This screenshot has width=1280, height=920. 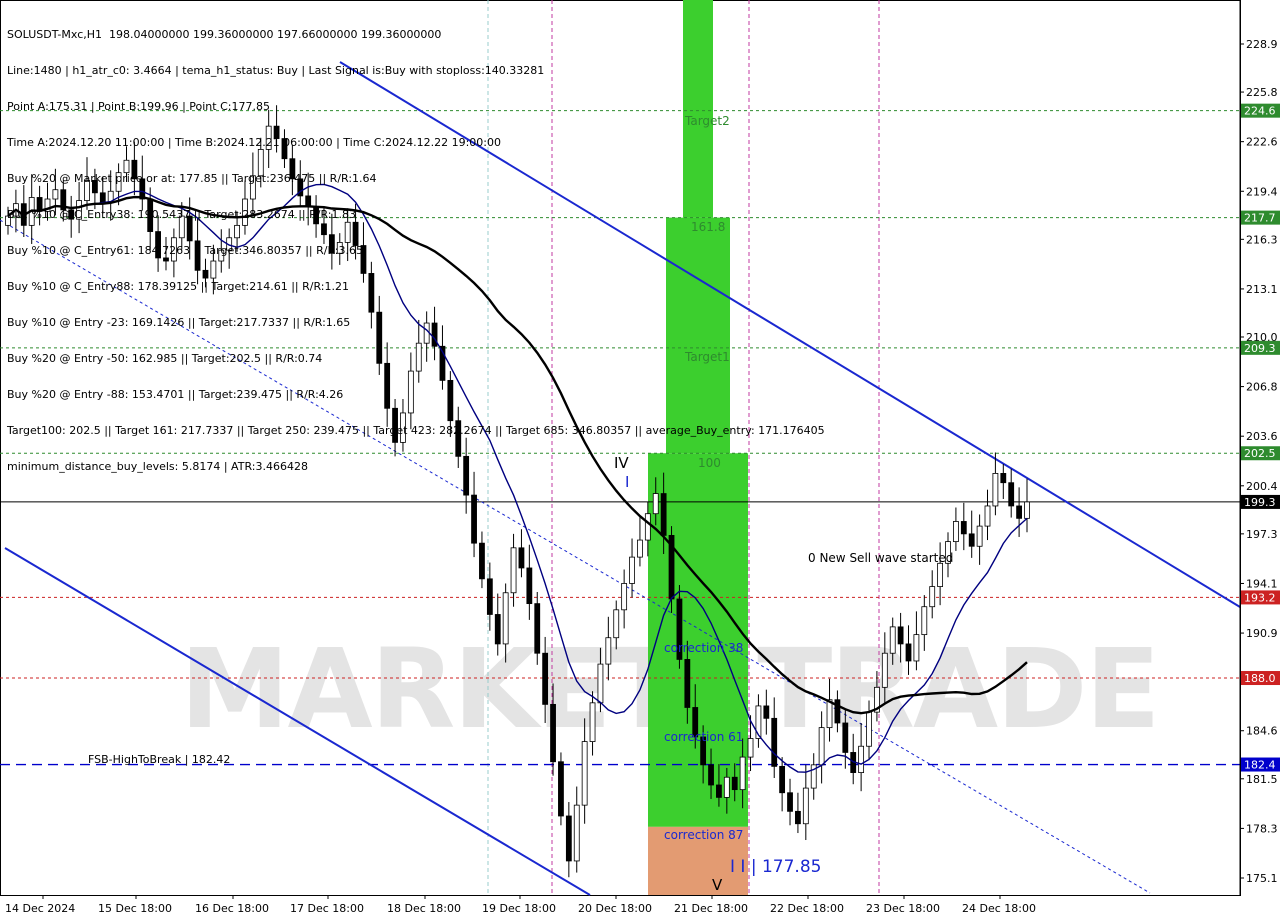 What do you see at coordinates (703, 737) in the screenshot?
I see `zone-label: correction 61` at bounding box center [703, 737].